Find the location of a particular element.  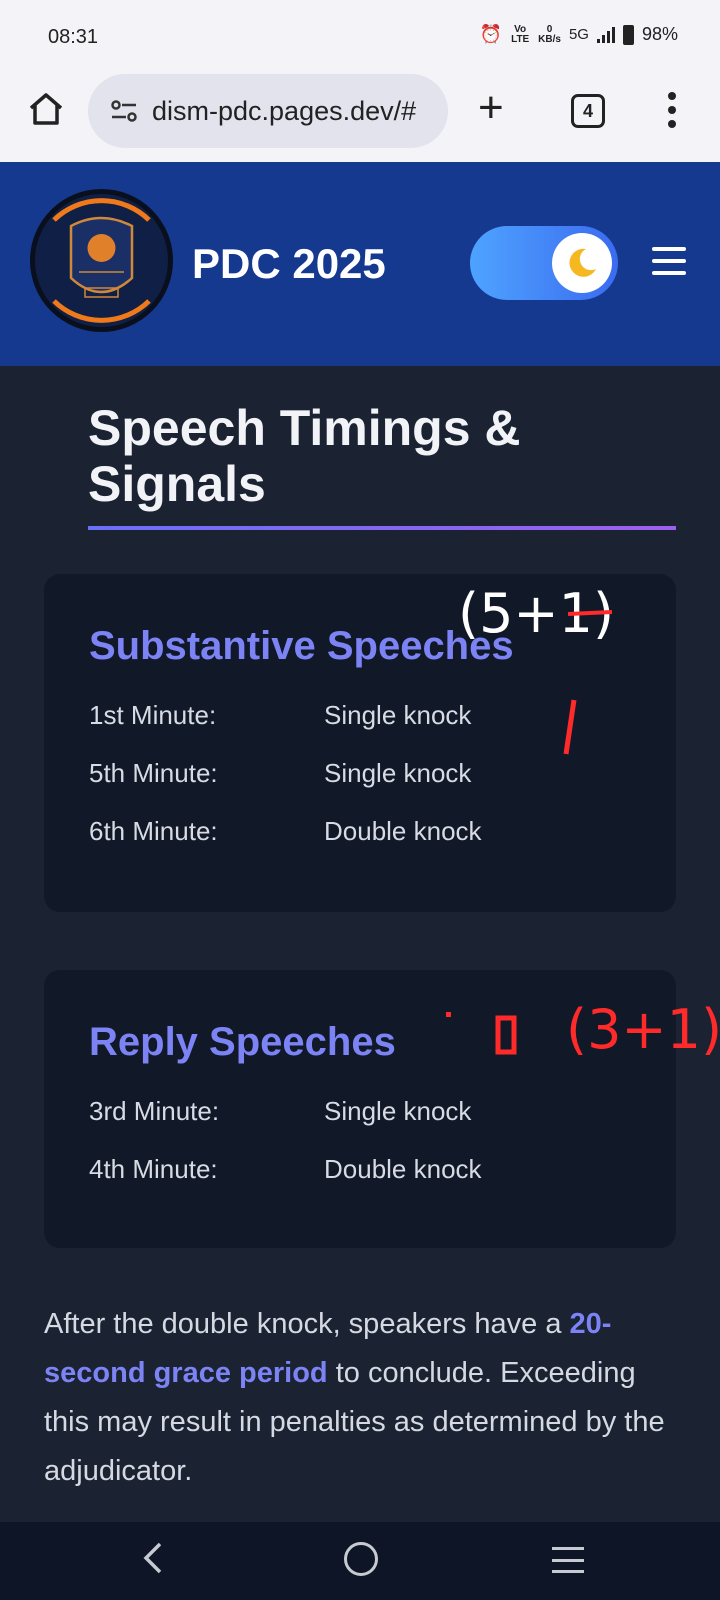

status-time: 08:31 is located at coordinates (73, 37).